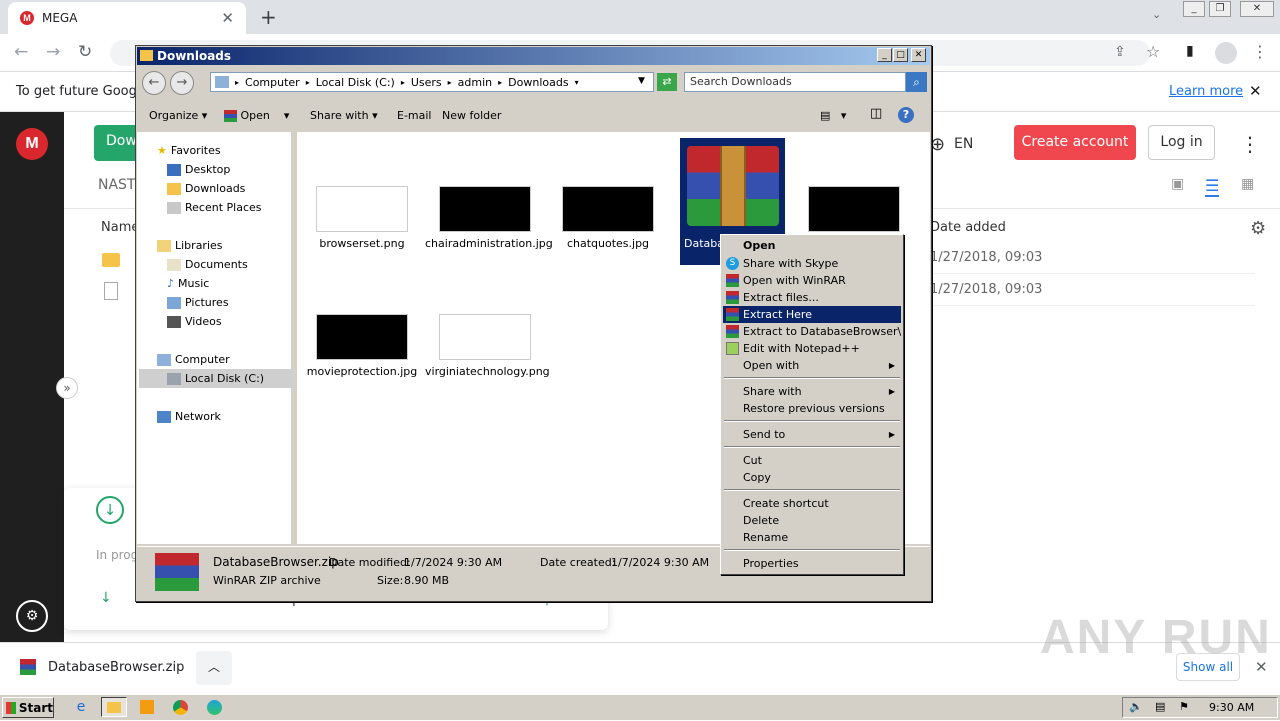 This screenshot has width=1280, height=721. What do you see at coordinates (968, 227) in the screenshot?
I see `col-header-date-added: Date added` at bounding box center [968, 227].